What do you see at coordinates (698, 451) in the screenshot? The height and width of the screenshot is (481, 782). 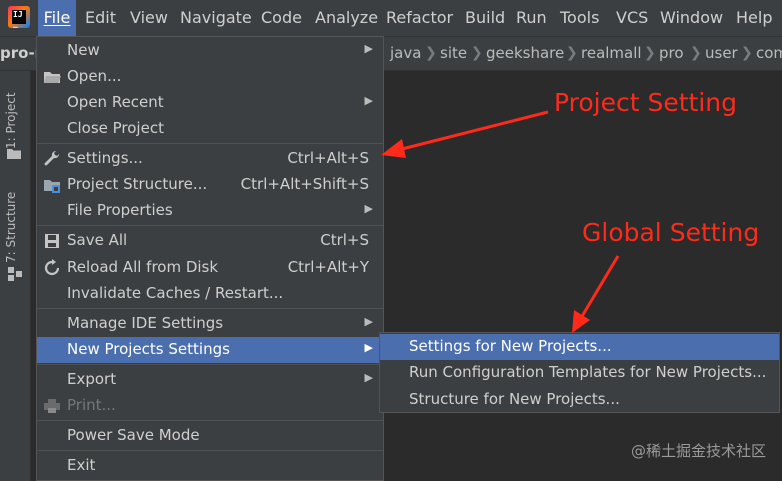 I see `watermark: @稀土掘金技术社区` at bounding box center [698, 451].